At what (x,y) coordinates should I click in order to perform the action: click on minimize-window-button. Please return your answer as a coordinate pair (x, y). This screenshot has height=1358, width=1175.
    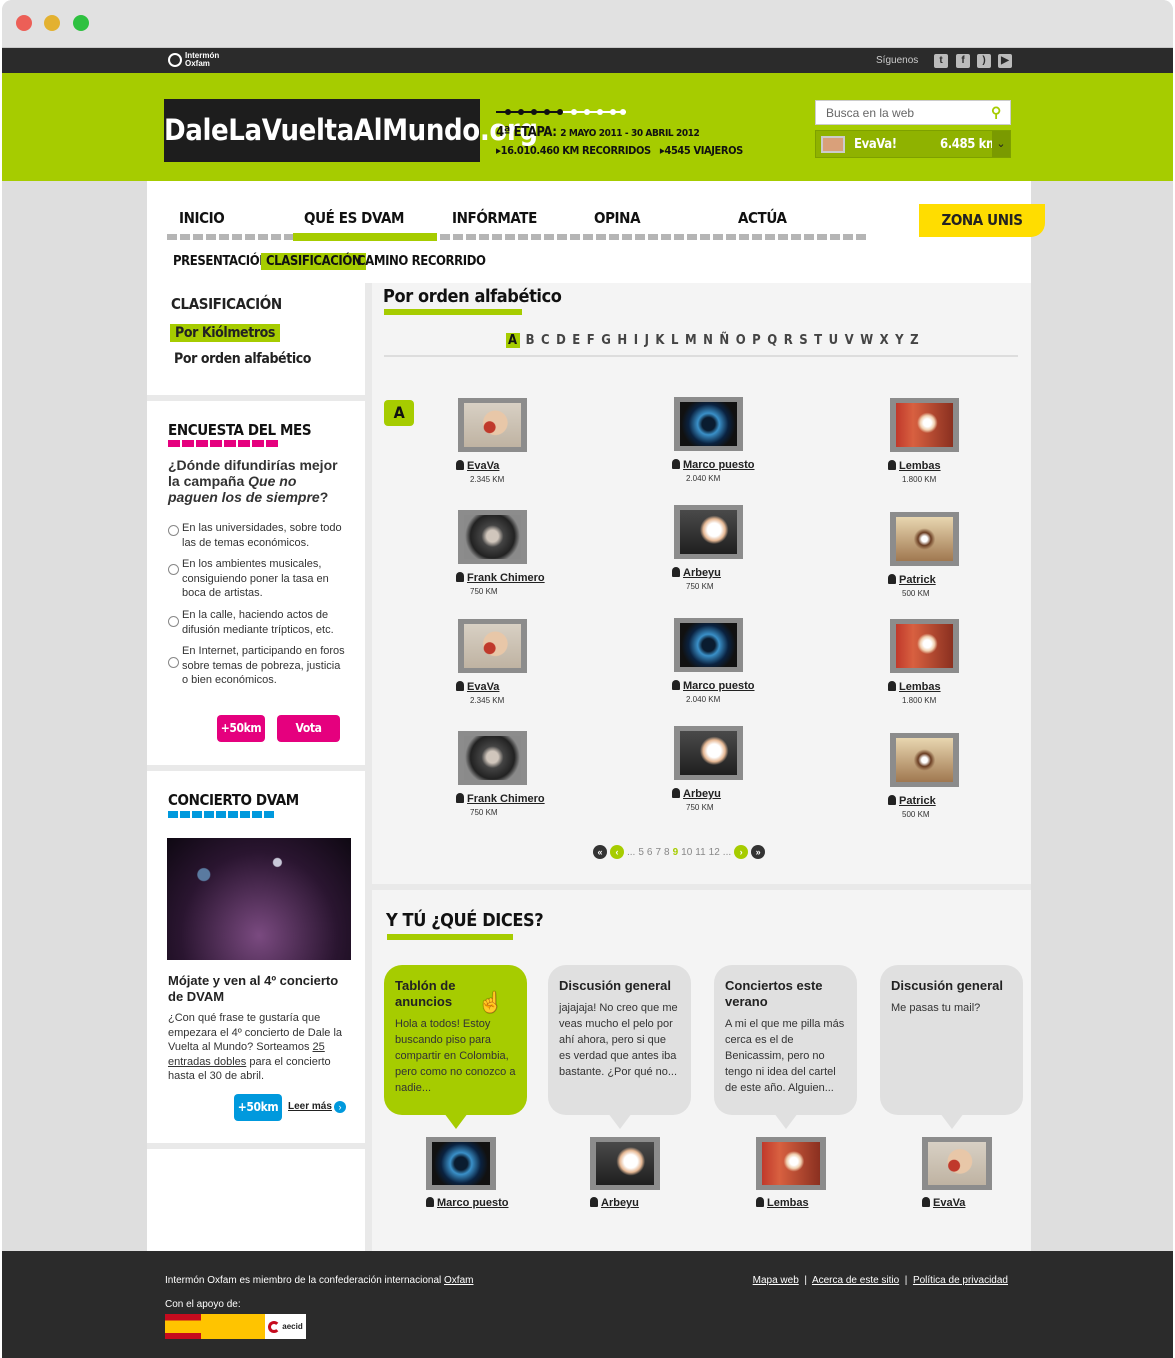
    Looking at the image, I should click on (52, 23).